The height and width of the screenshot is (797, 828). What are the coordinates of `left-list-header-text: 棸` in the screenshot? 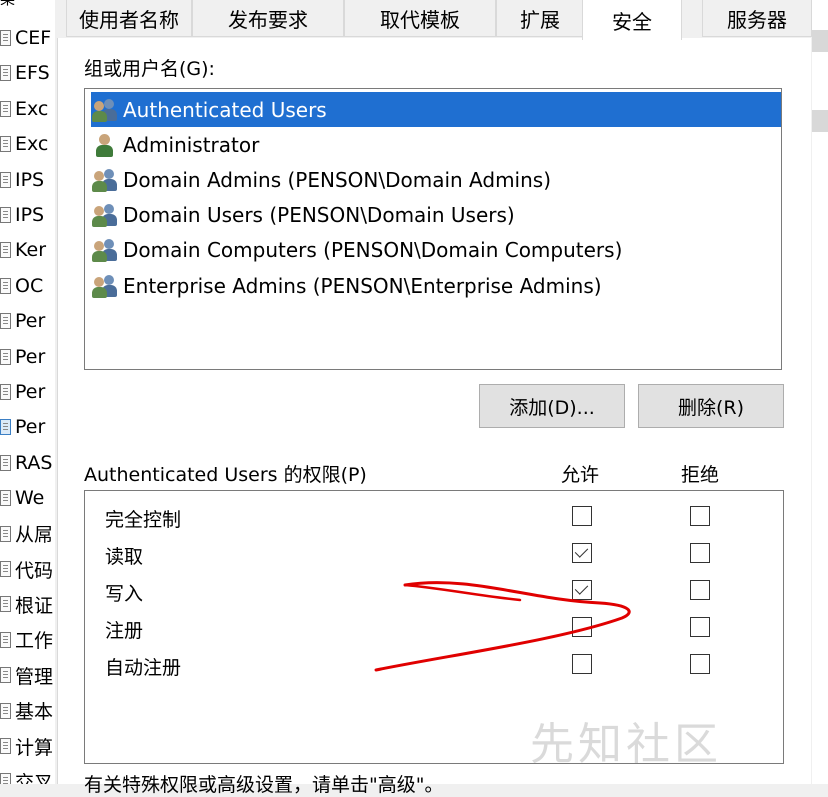 It's located at (7, 4).